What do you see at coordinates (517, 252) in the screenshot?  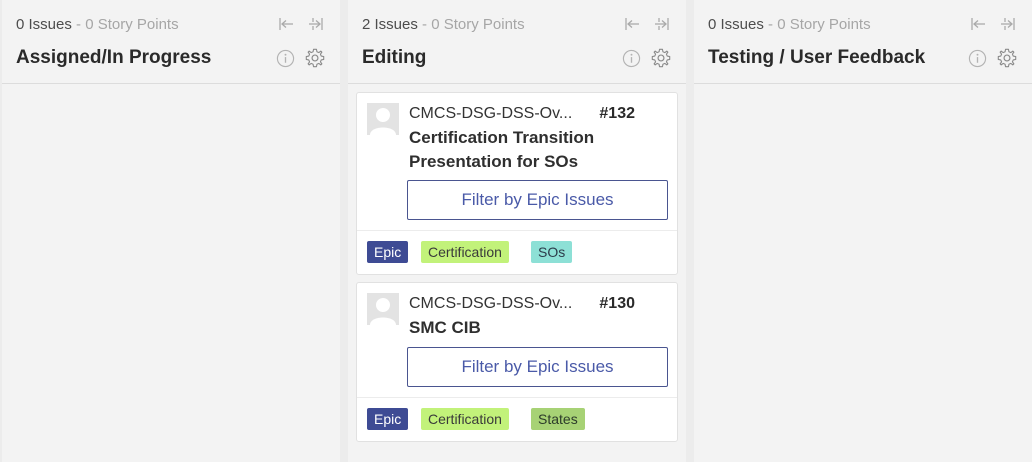 I see `card-labels: Epic Certification SOs` at bounding box center [517, 252].